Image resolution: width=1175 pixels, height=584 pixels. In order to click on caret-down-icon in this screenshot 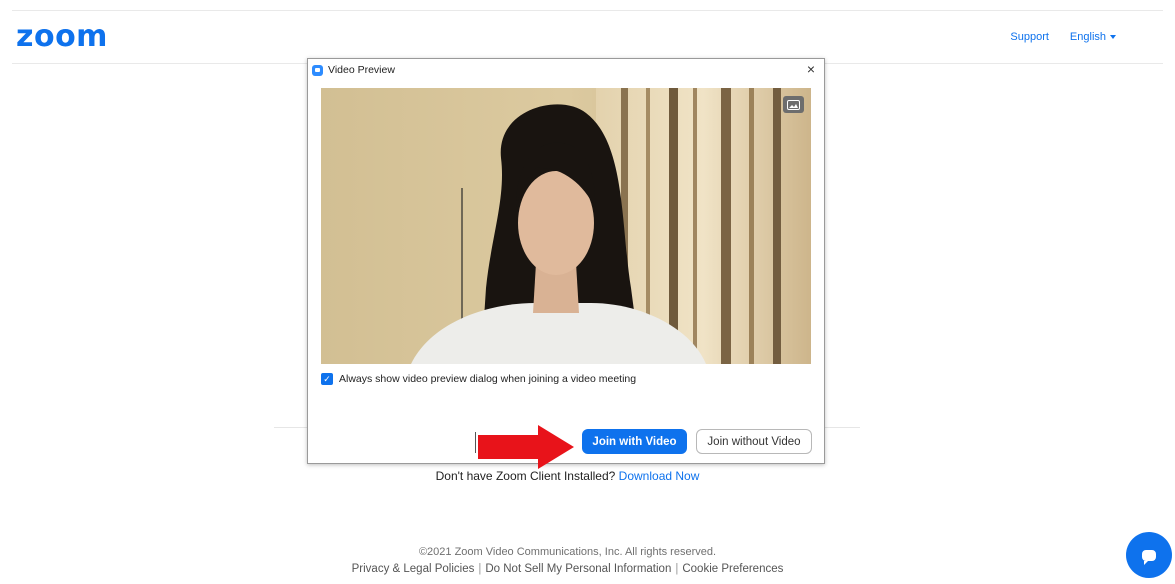, I will do `click(1113, 37)`.